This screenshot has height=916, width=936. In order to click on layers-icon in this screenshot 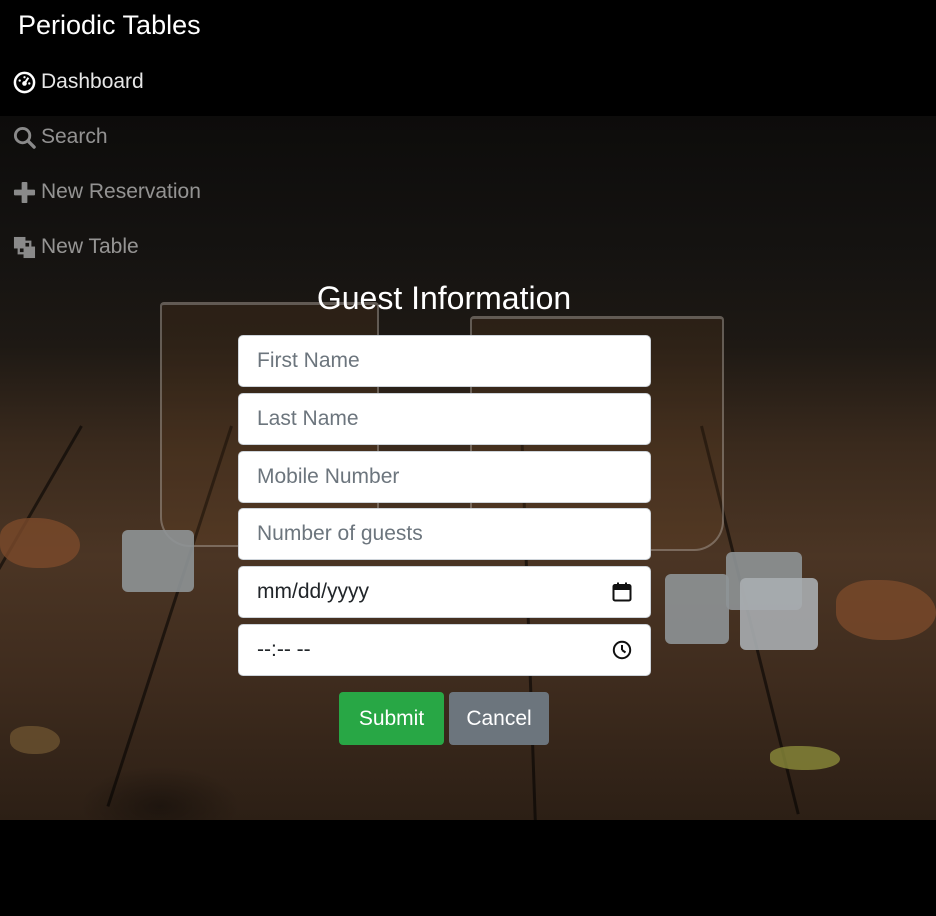, I will do `click(24, 247)`.